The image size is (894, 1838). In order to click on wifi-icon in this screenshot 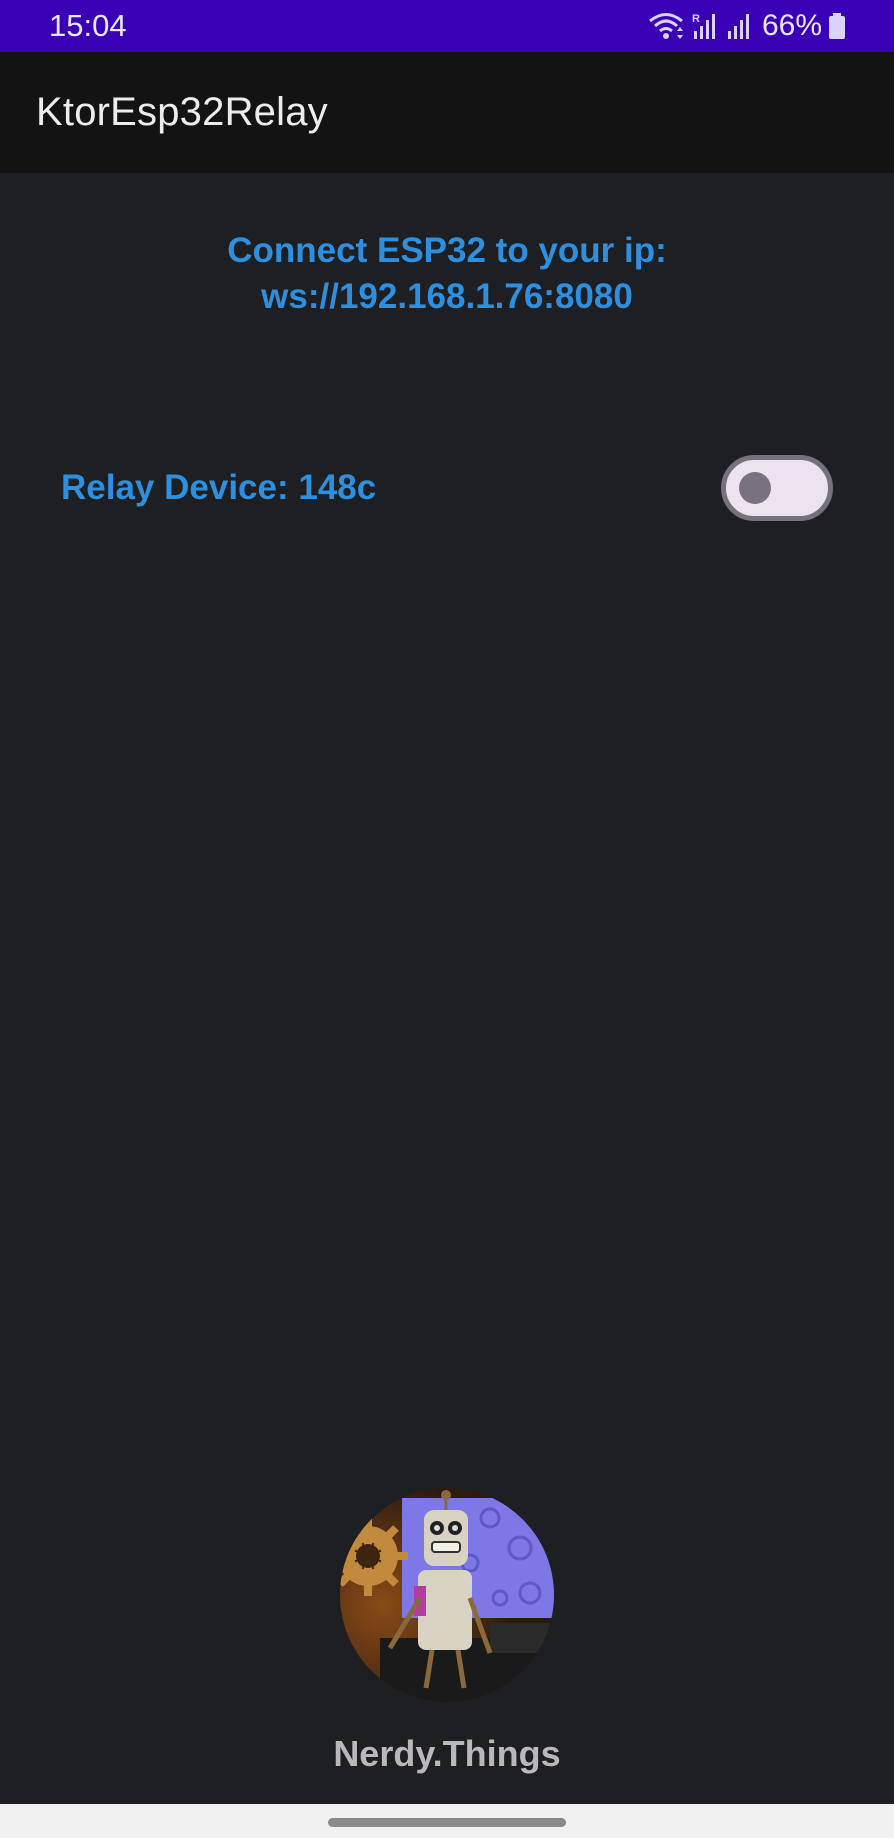, I will do `click(666, 26)`.